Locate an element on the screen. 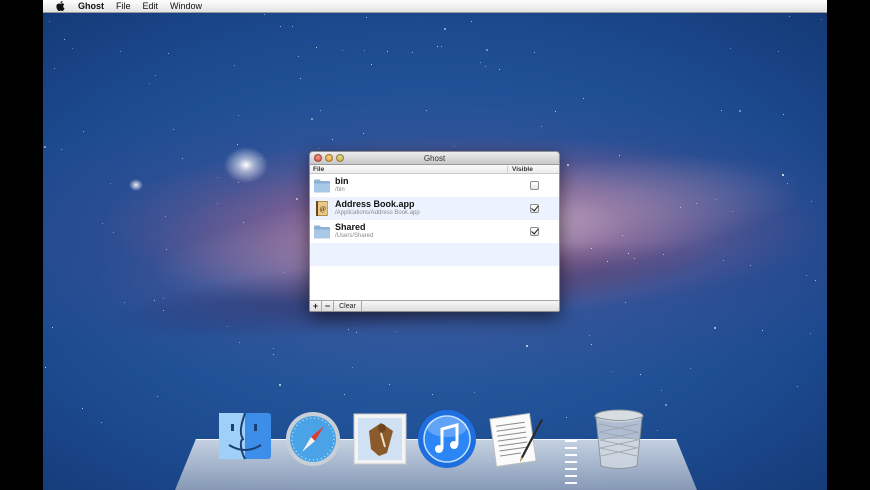 The width and height of the screenshot is (870, 490). clear-button: Clear is located at coordinates (348, 306).